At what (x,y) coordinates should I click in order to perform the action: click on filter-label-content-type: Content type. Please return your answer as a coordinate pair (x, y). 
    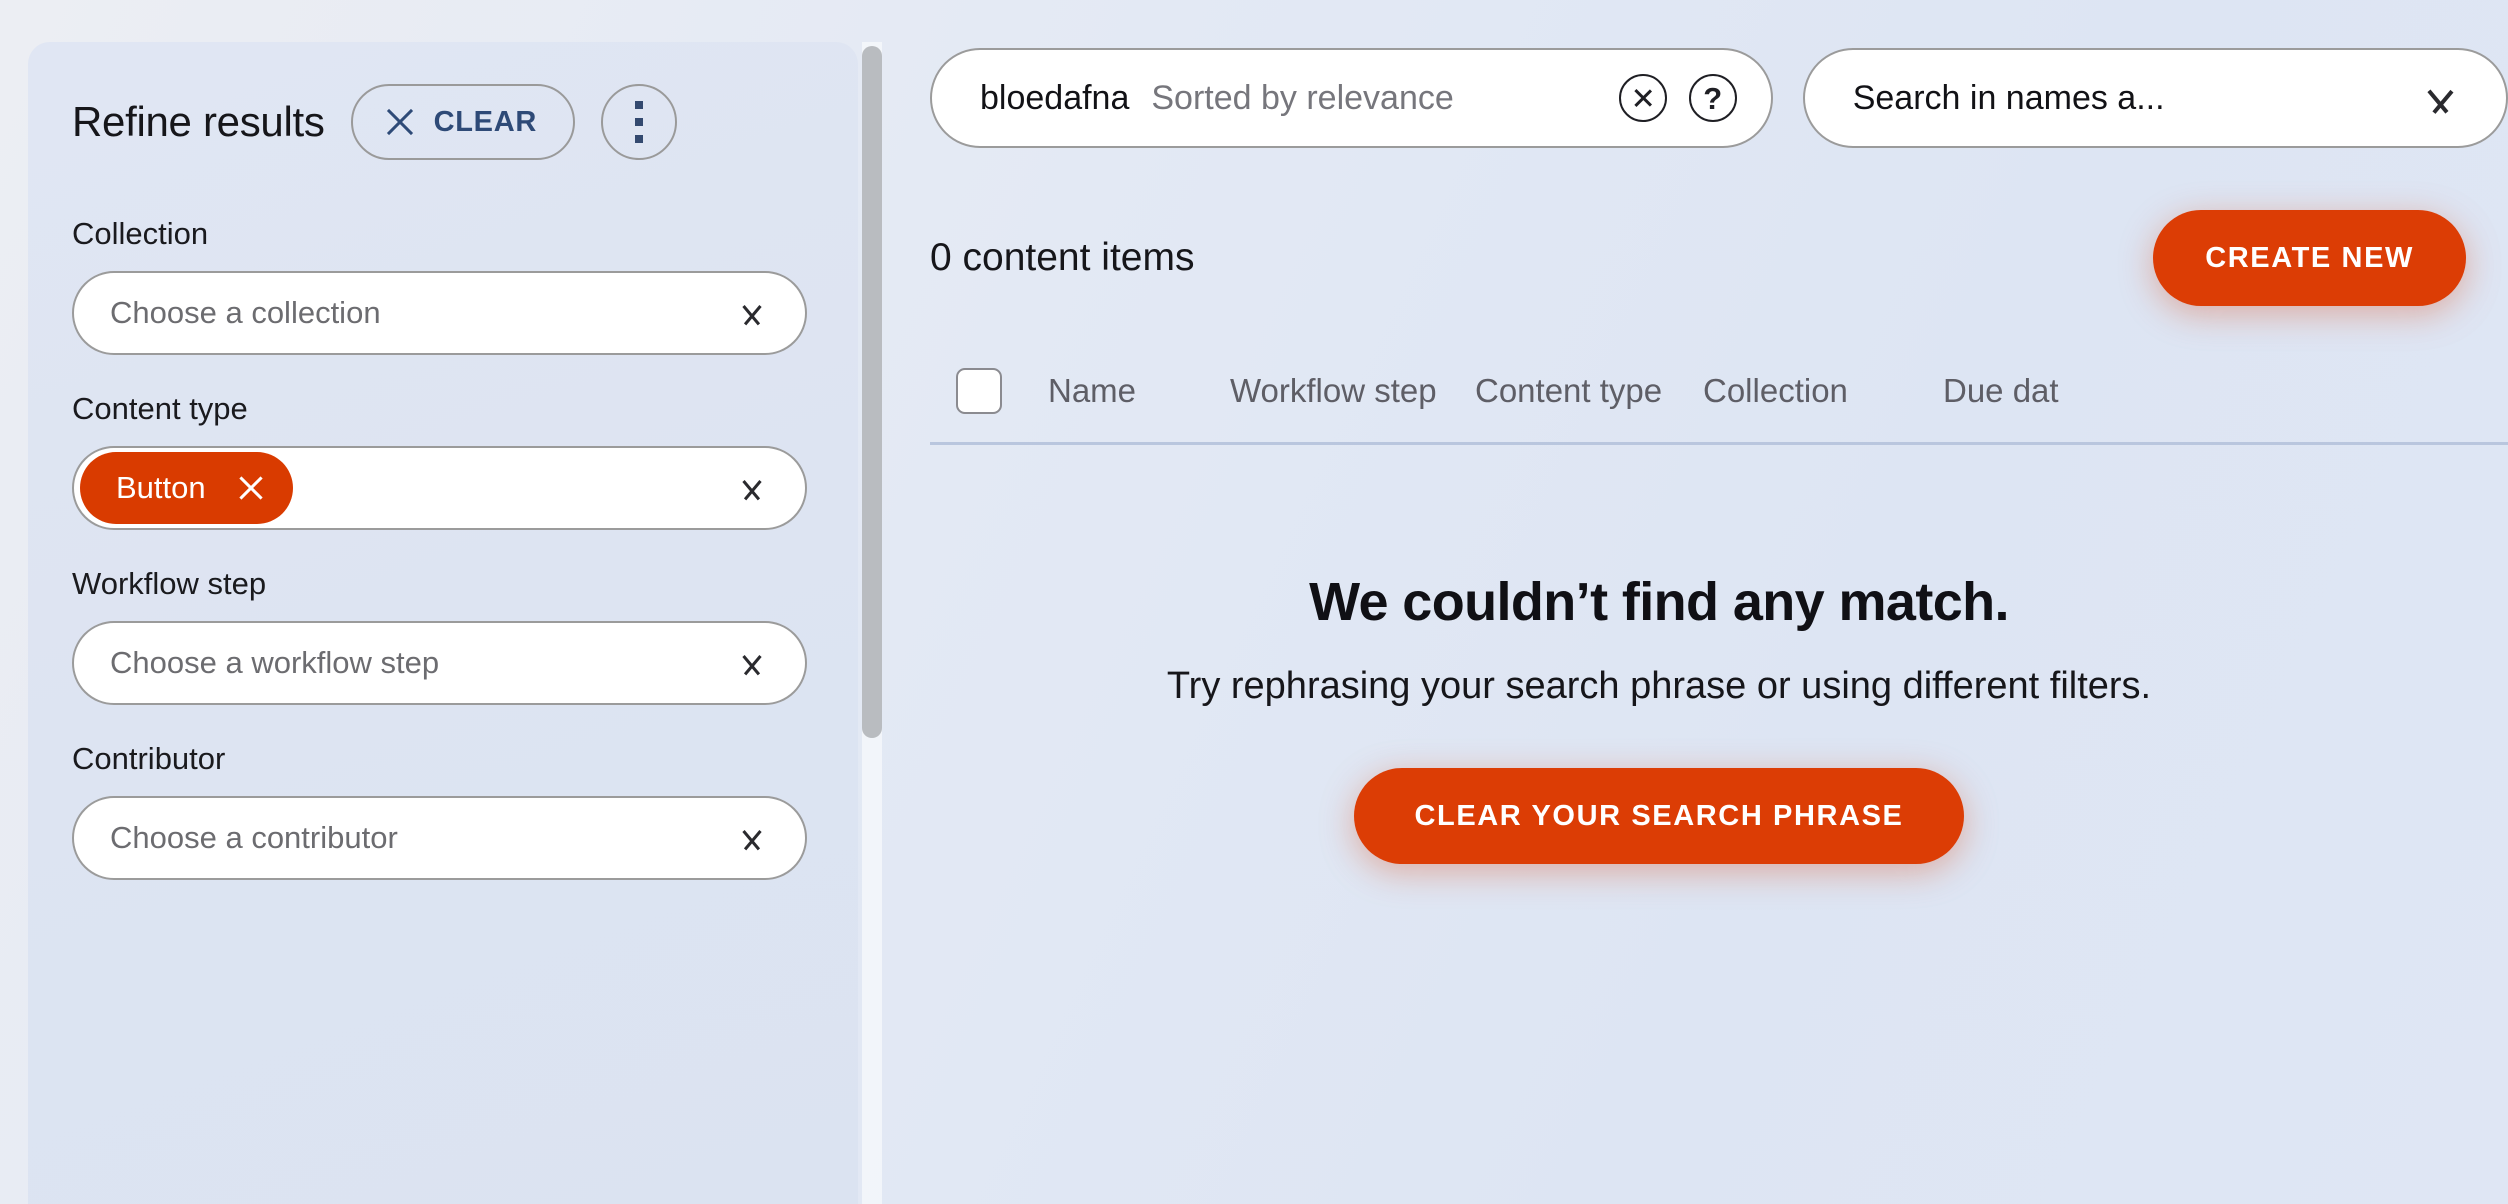
    Looking at the image, I should click on (160, 408).